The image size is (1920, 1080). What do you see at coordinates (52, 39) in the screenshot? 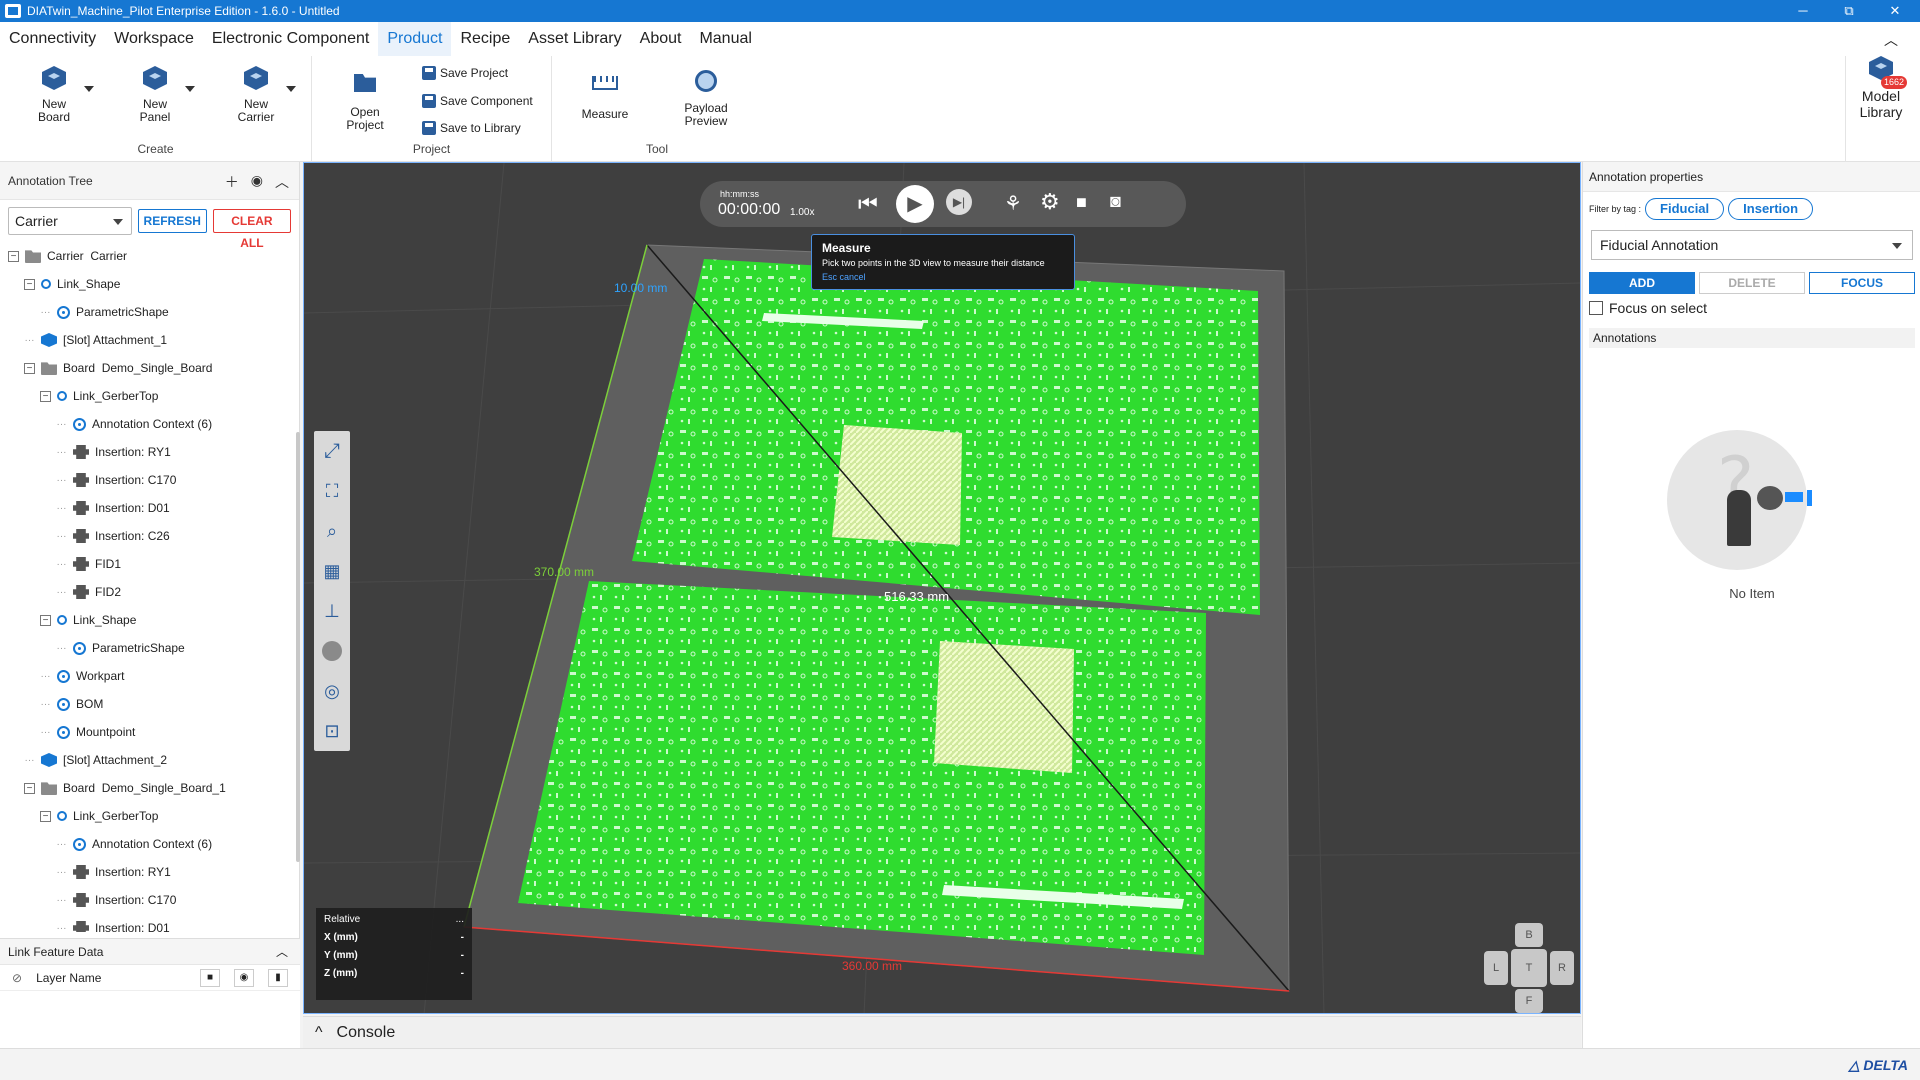
I see `menu-connectivity: Connectivity` at bounding box center [52, 39].